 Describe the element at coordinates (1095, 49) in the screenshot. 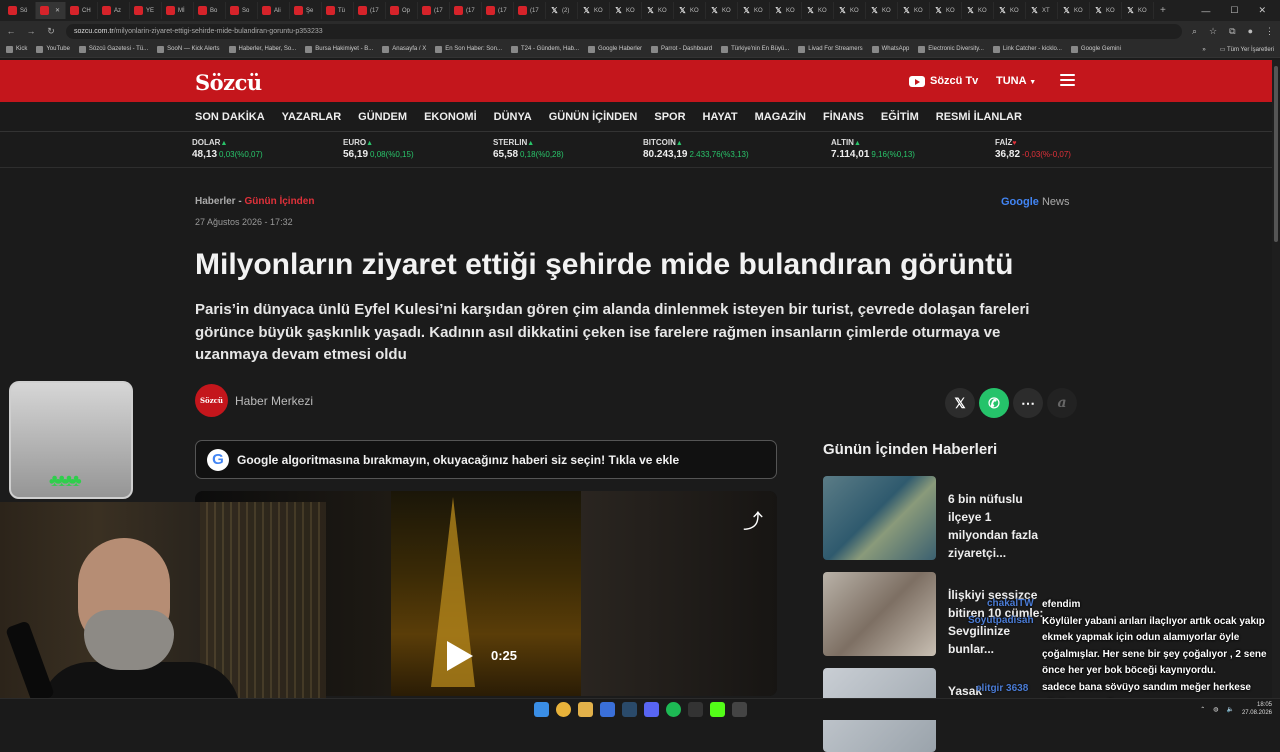

I see `bookmark-item: Google Gemini` at that location.